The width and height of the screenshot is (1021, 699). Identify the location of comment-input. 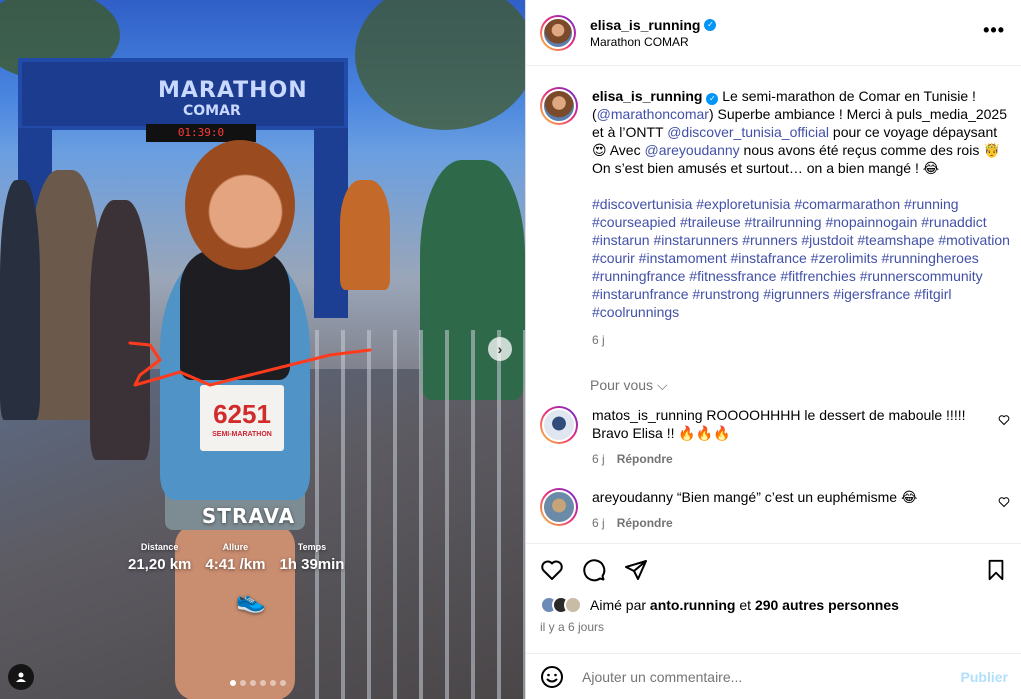
(771, 676).